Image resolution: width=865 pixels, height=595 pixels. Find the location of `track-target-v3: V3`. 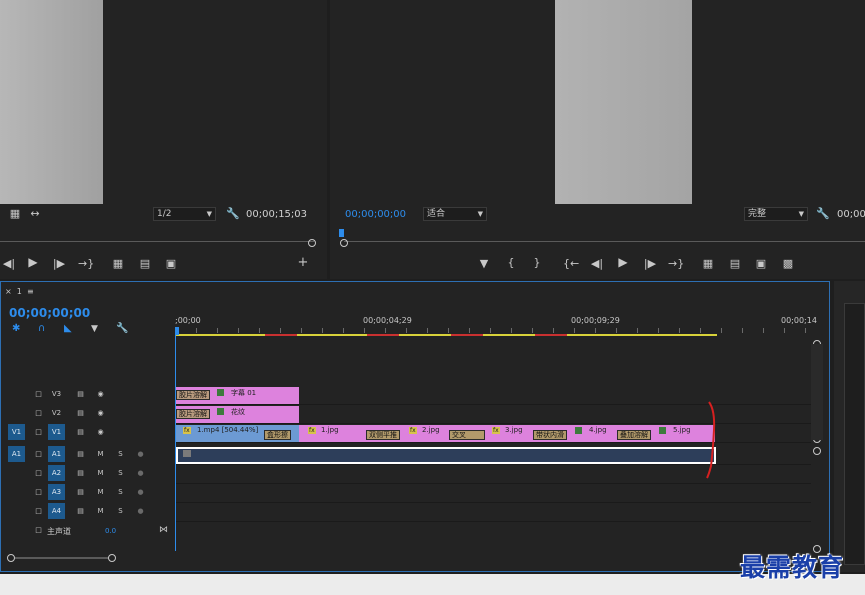

track-target-v3: V3 is located at coordinates (56, 394).